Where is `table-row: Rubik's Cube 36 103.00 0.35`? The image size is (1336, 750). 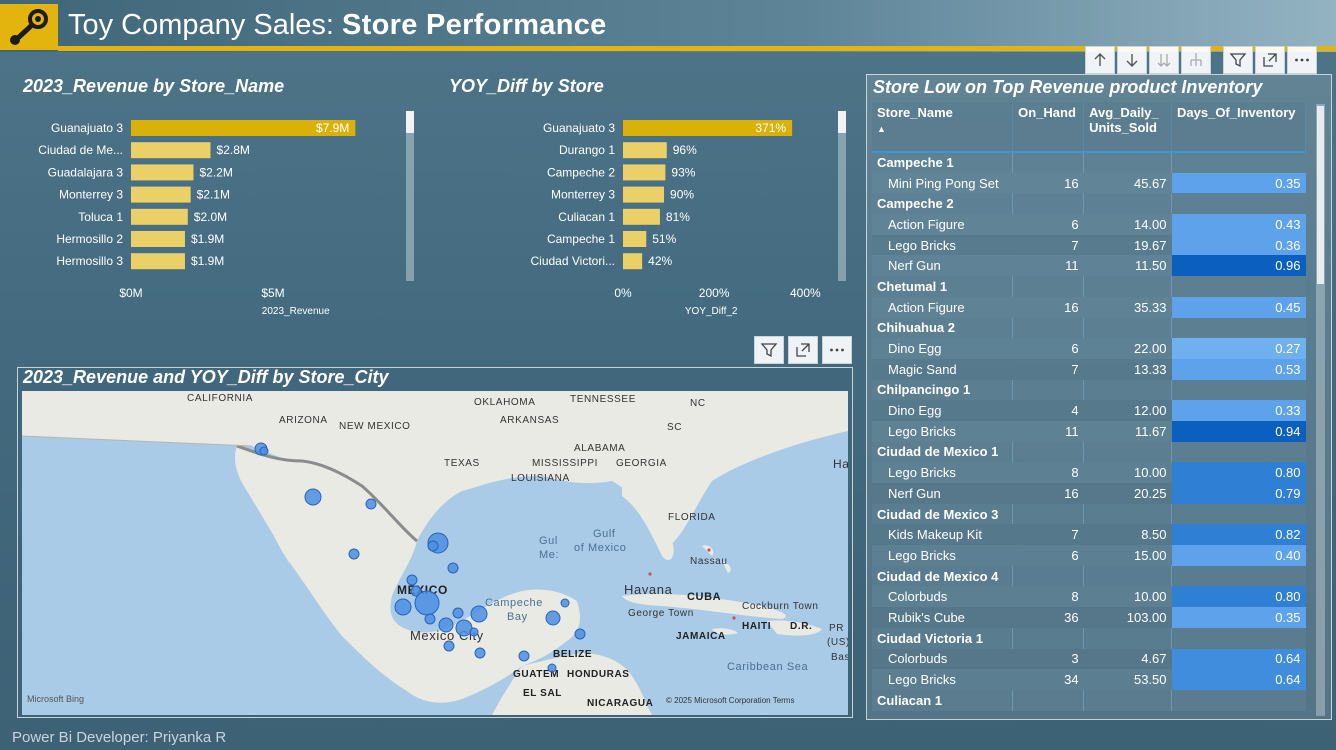 table-row: Rubik's Cube 36 103.00 0.35 is located at coordinates (1089, 617).